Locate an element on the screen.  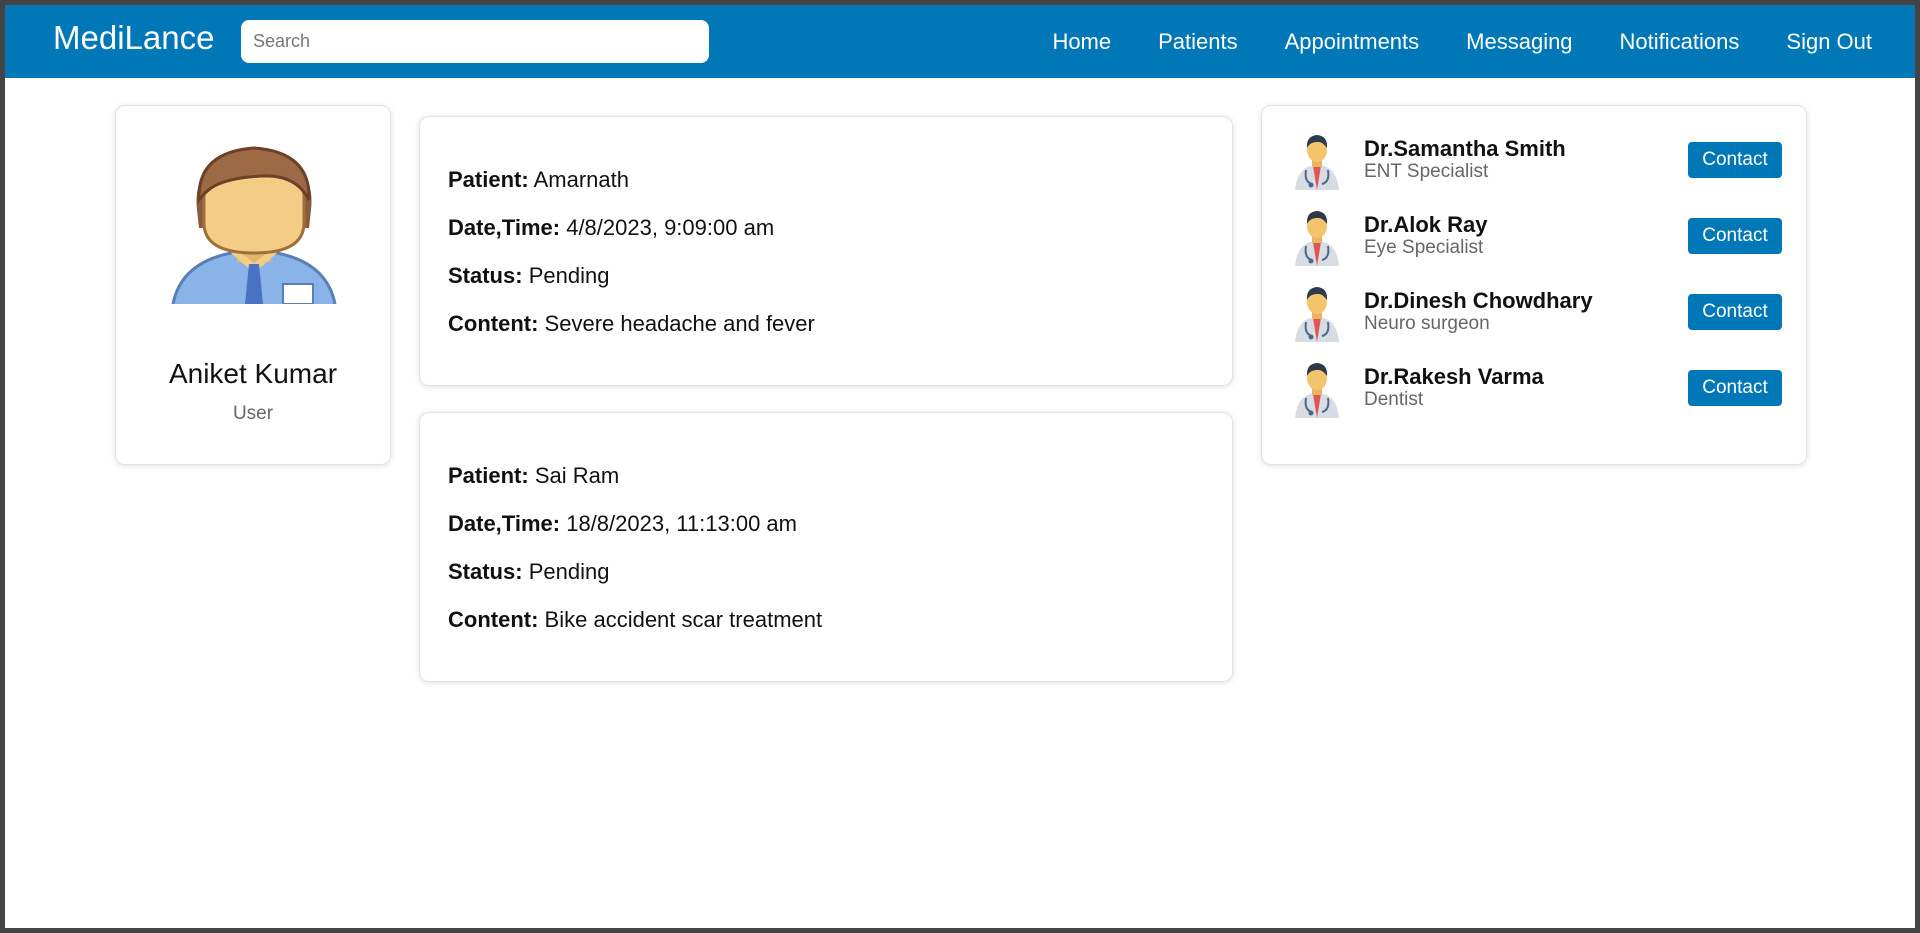
appointment-datetime: Date,Time: 18/8/2023, 11:13:00 am is located at coordinates (622, 523).